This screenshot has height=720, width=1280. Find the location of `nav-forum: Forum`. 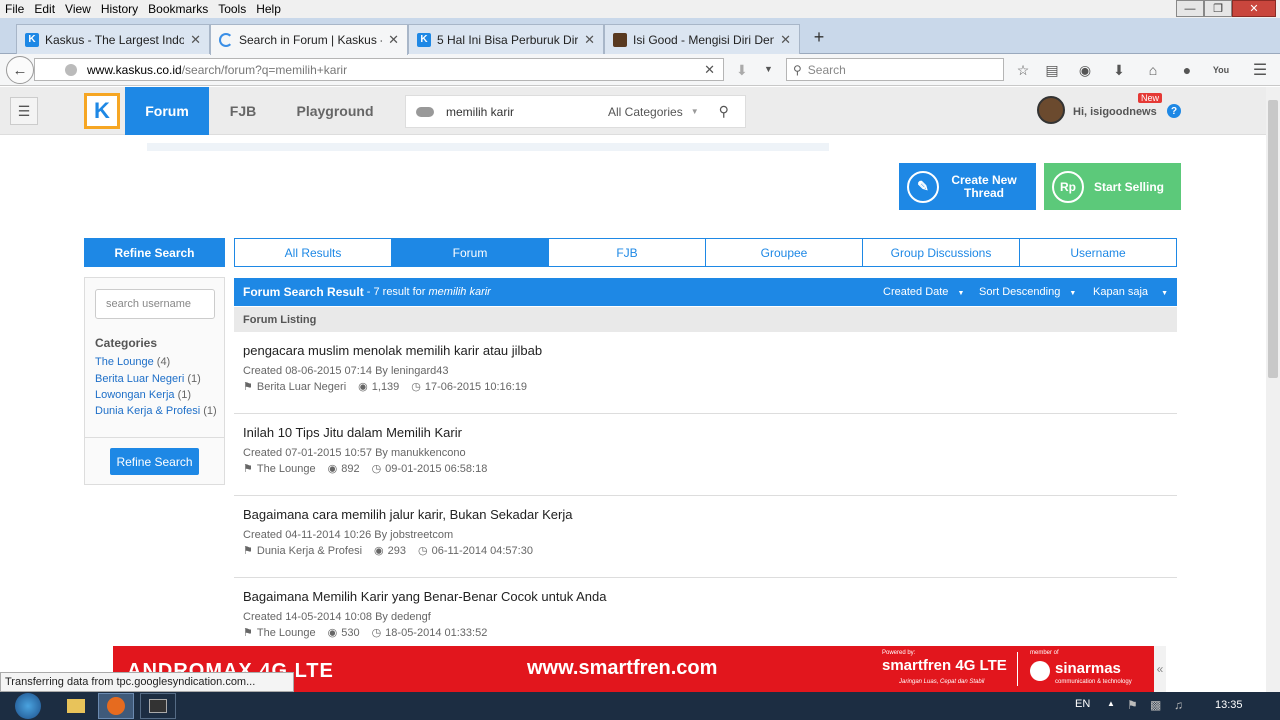

nav-forum: Forum is located at coordinates (167, 111).